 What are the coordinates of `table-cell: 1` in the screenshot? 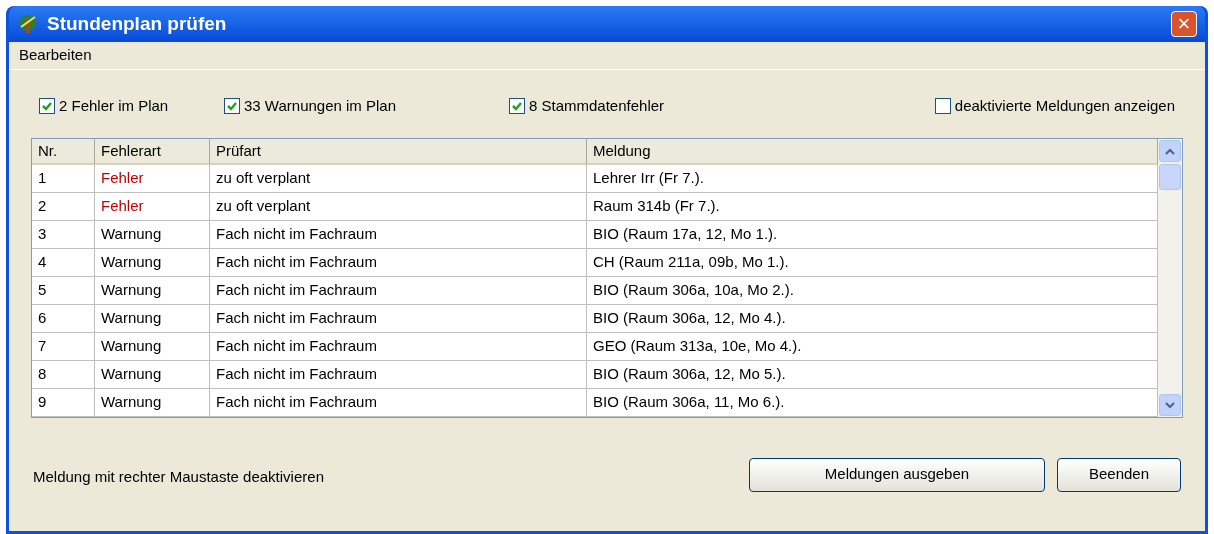 It's located at (63, 179).